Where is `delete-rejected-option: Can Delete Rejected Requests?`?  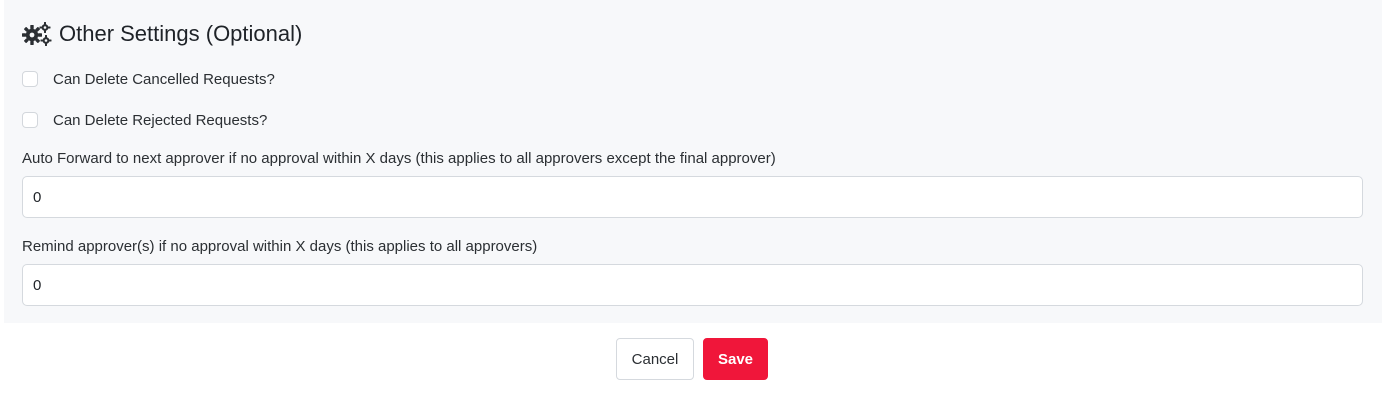 delete-rejected-option: Can Delete Rejected Requests? is located at coordinates (144, 120).